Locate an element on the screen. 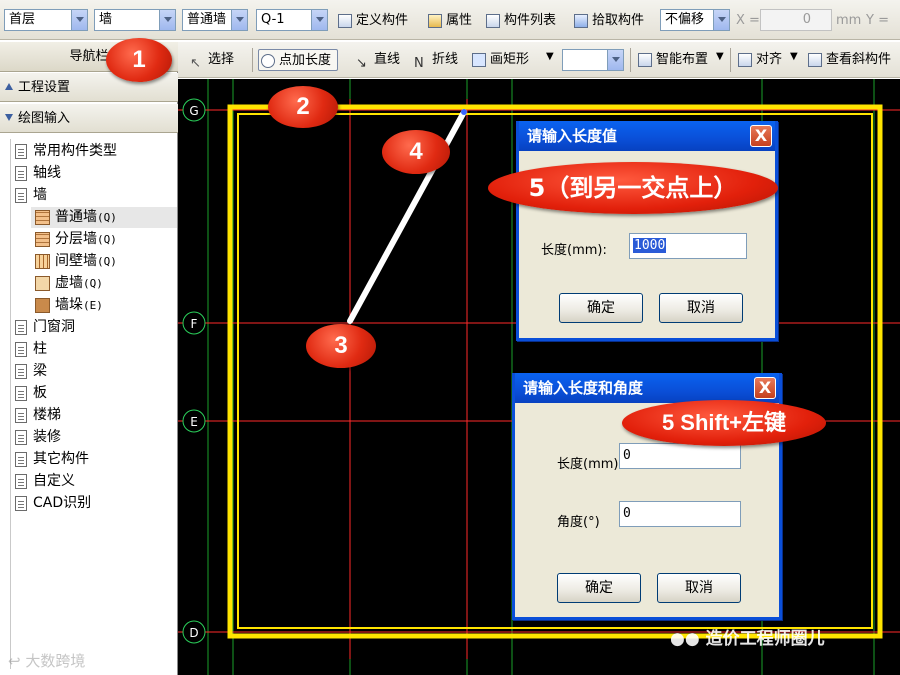 The width and height of the screenshot is (900, 675). tree-item-virtual-wall: 虚墙(Q) is located at coordinates (67, 283).